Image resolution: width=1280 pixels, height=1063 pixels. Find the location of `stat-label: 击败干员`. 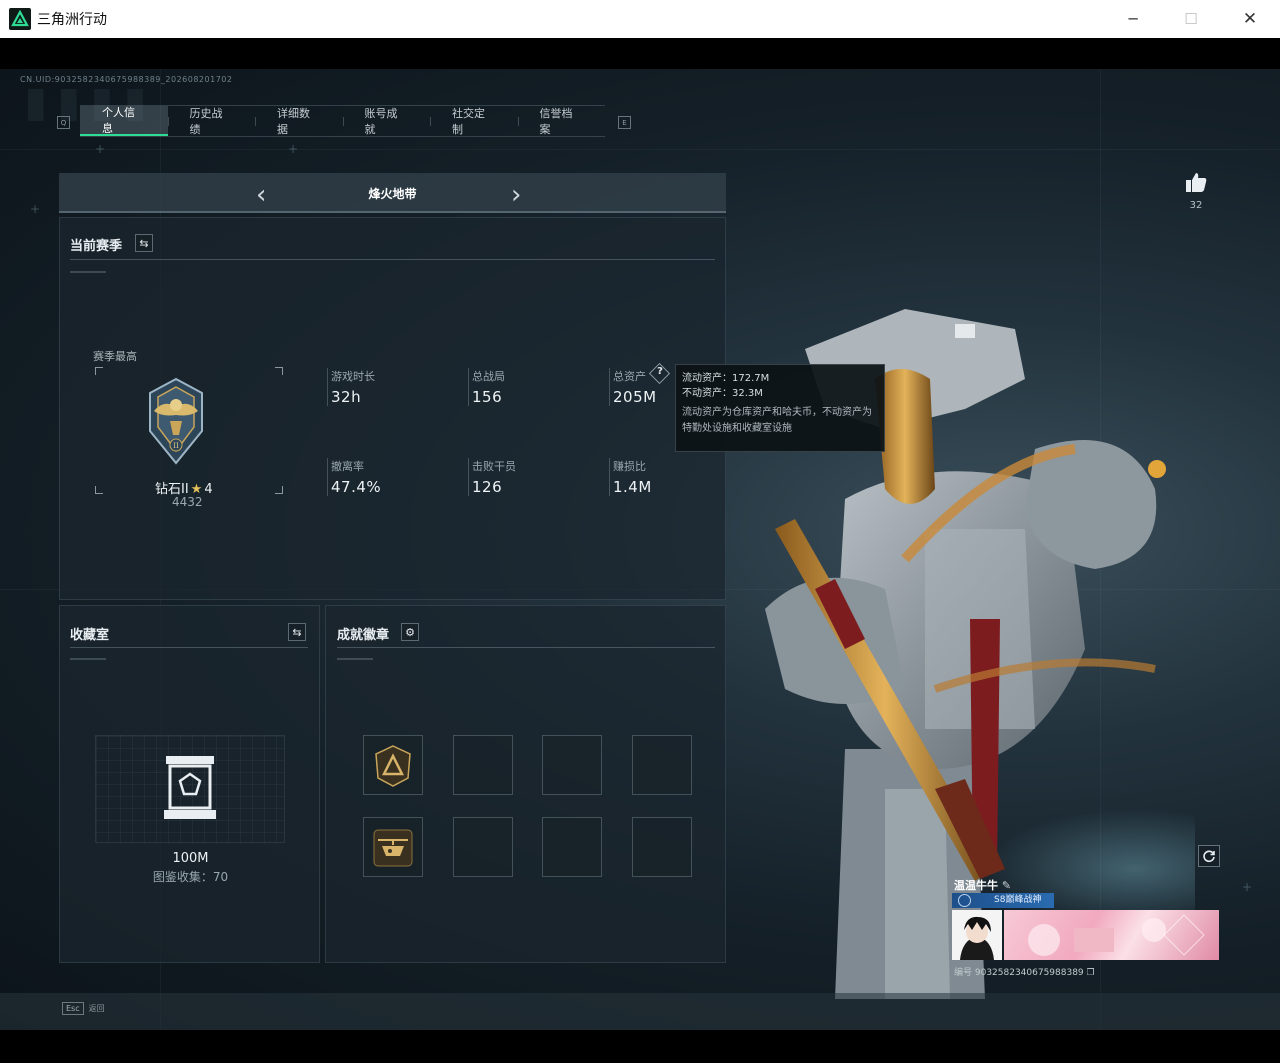

stat-label: 击败干员 is located at coordinates (494, 466).